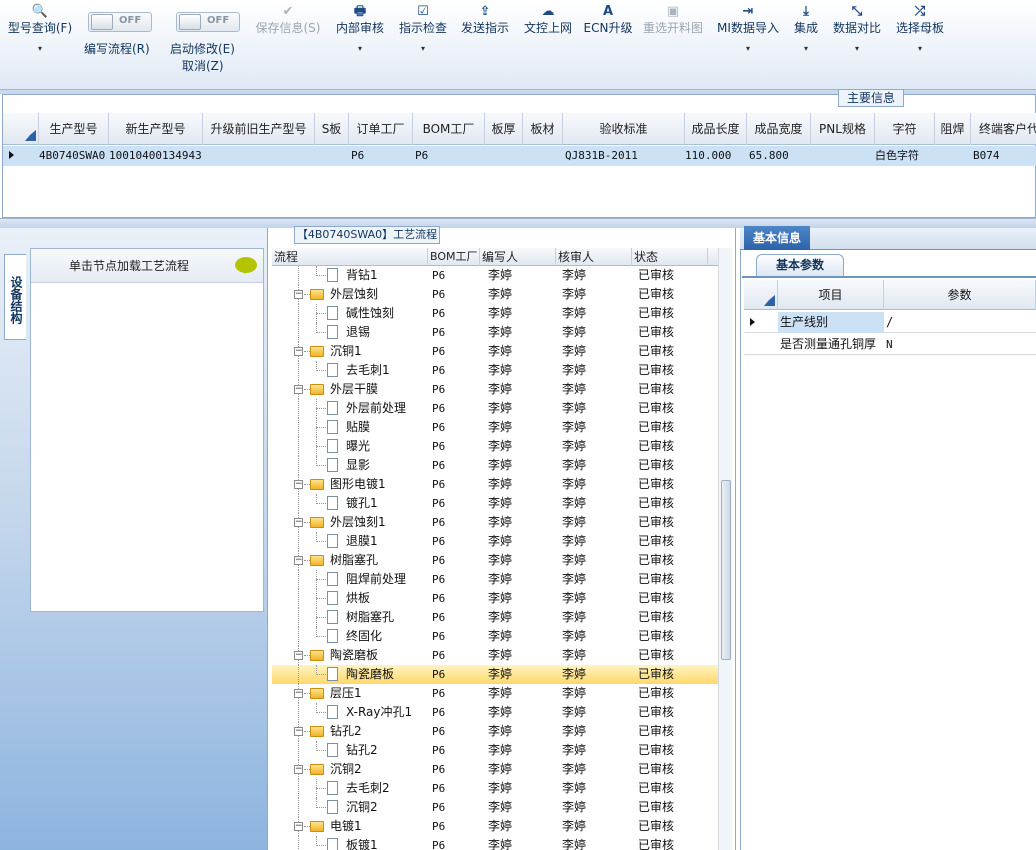 The image size is (1036, 850). Describe the element at coordinates (495, 617) in the screenshot. I see `tree-node: 树脂塞孔 P6 李婷 李婷 已审核` at that location.